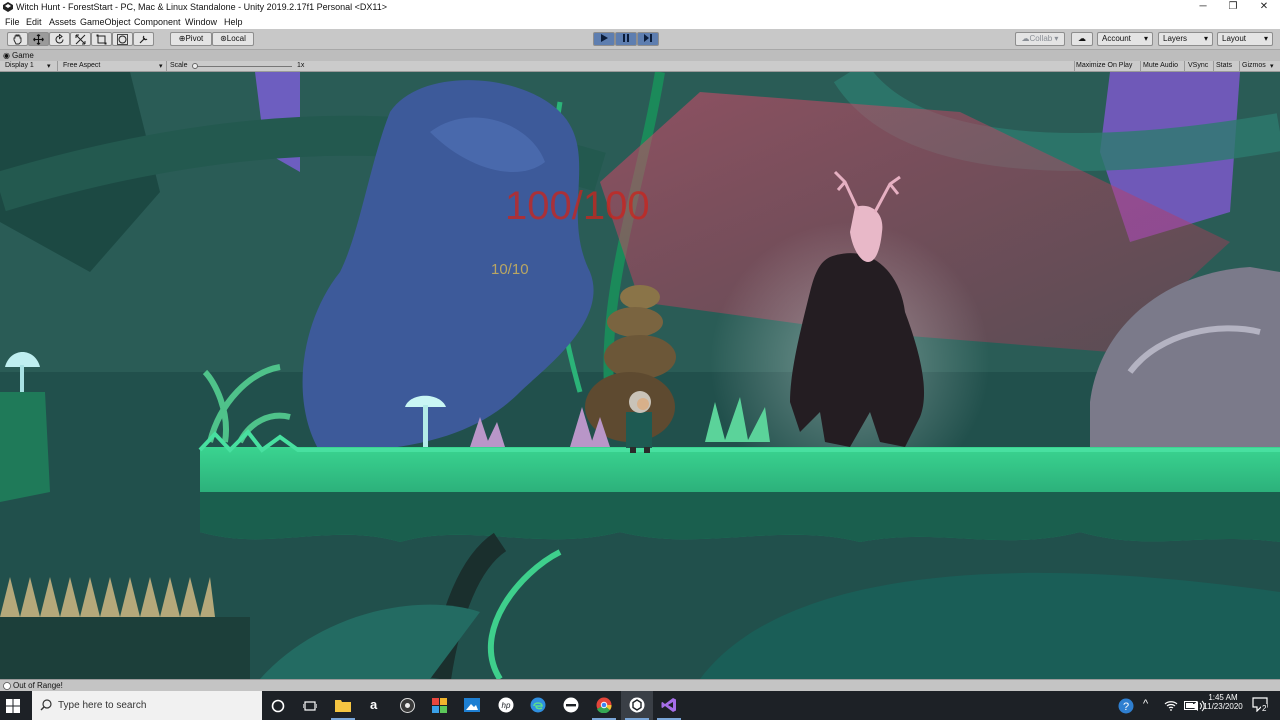 The height and width of the screenshot is (720, 1280). Describe the element at coordinates (23, 55) in the screenshot. I see `game-tab: Game` at that location.